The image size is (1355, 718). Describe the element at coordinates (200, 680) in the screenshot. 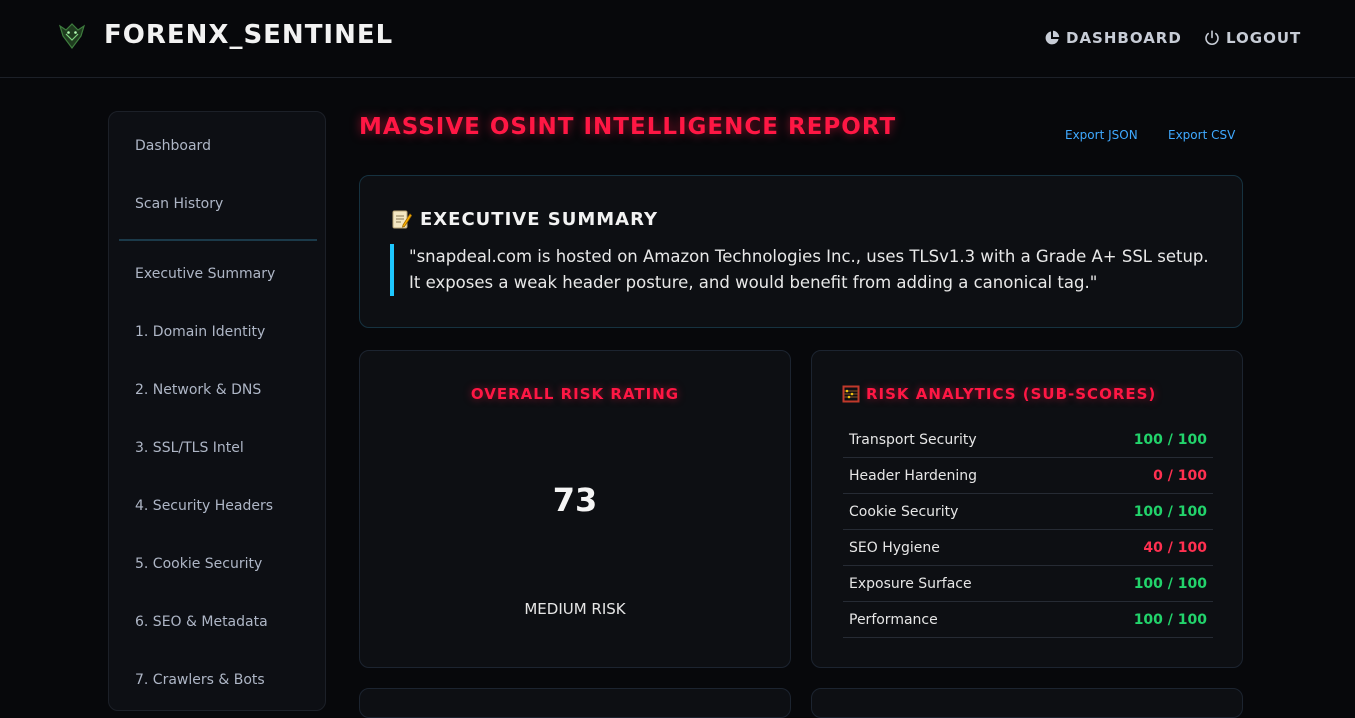

I see `sidebar-item-crawlers-bots: 7. Crawlers & Bots` at that location.